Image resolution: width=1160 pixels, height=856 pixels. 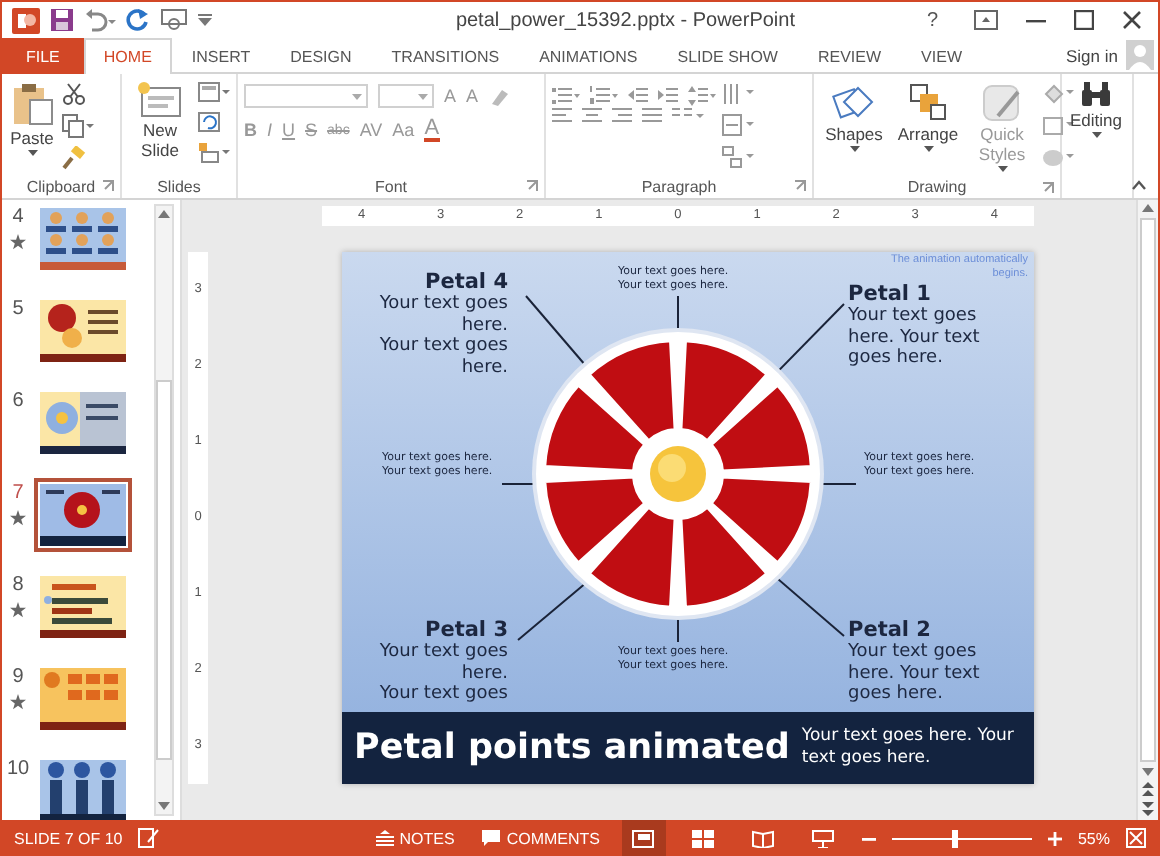 I want to click on reset-icon, so click(x=209, y=123).